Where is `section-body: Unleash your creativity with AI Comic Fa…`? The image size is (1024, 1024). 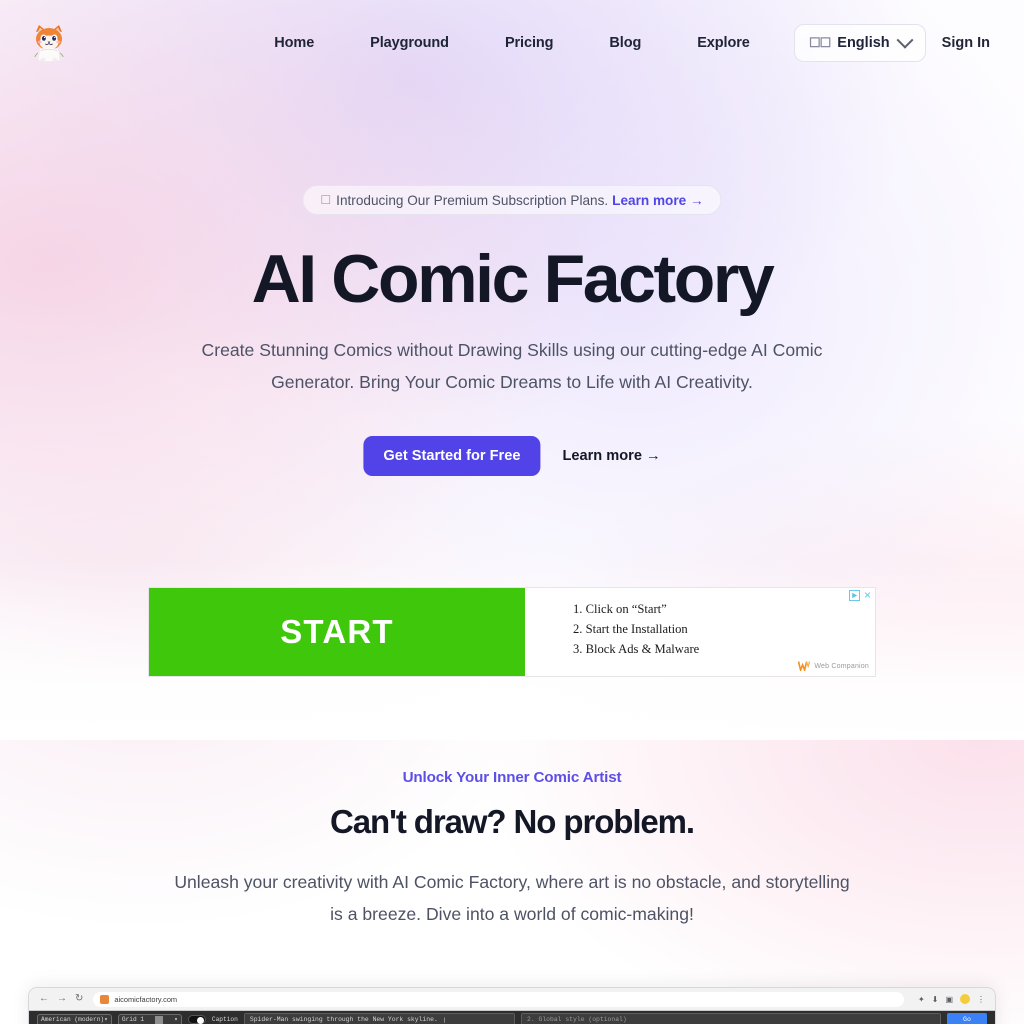 section-body: Unleash your creativity with AI Comic Fa… is located at coordinates (512, 898).